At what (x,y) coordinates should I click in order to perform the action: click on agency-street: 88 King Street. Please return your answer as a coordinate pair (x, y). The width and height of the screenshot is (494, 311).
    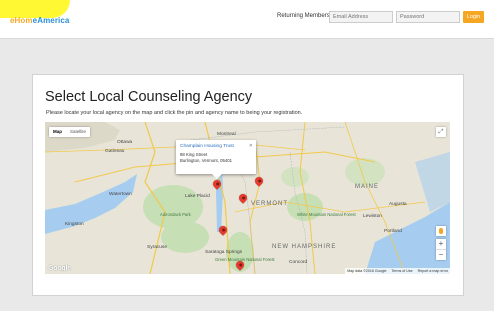
    Looking at the image, I should click on (194, 154).